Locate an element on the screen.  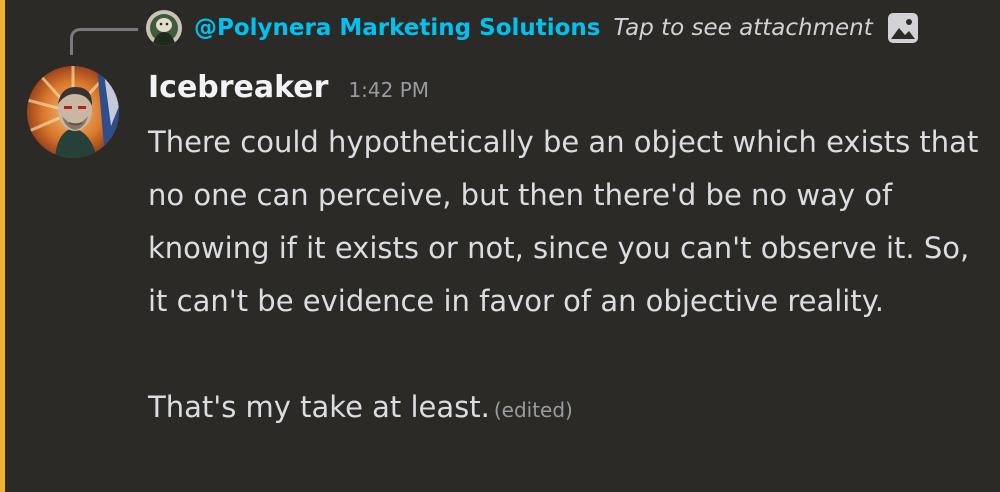
reply-author-avatar is located at coordinates (164, 28).